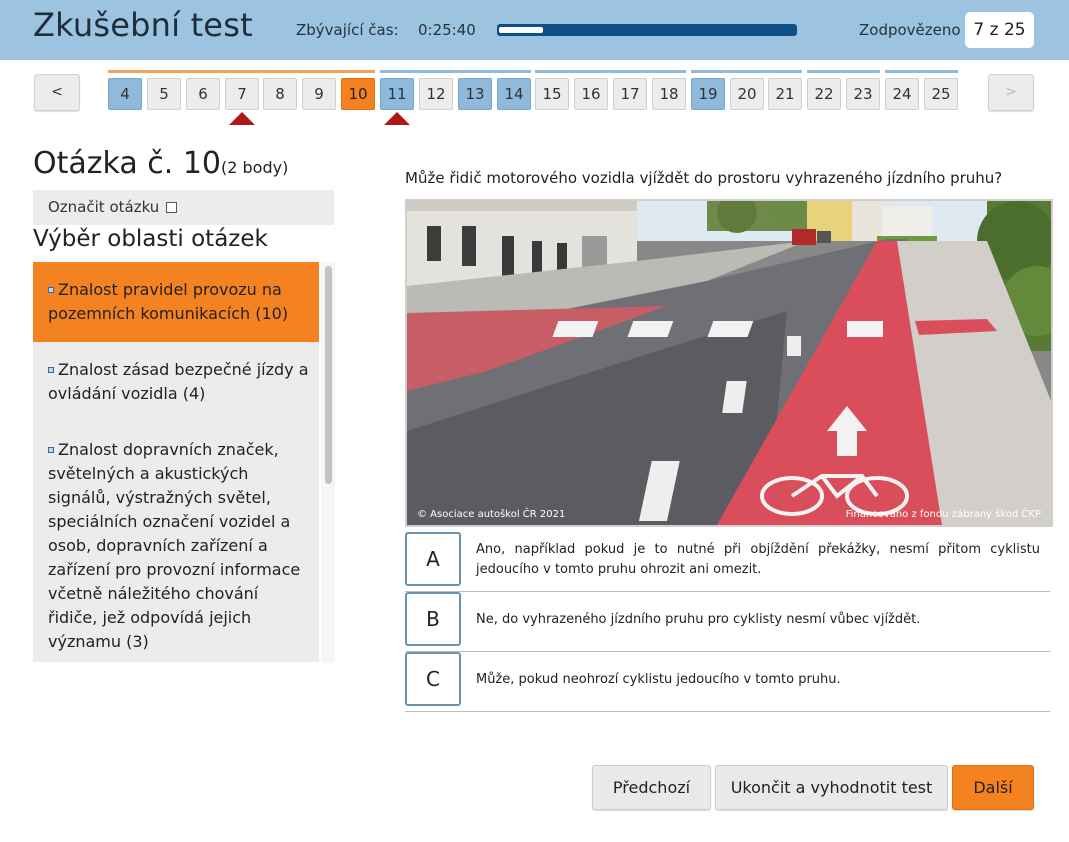 The image size is (1069, 842). Describe the element at coordinates (785, 94) in the screenshot. I see `question-21-button: 21` at that location.